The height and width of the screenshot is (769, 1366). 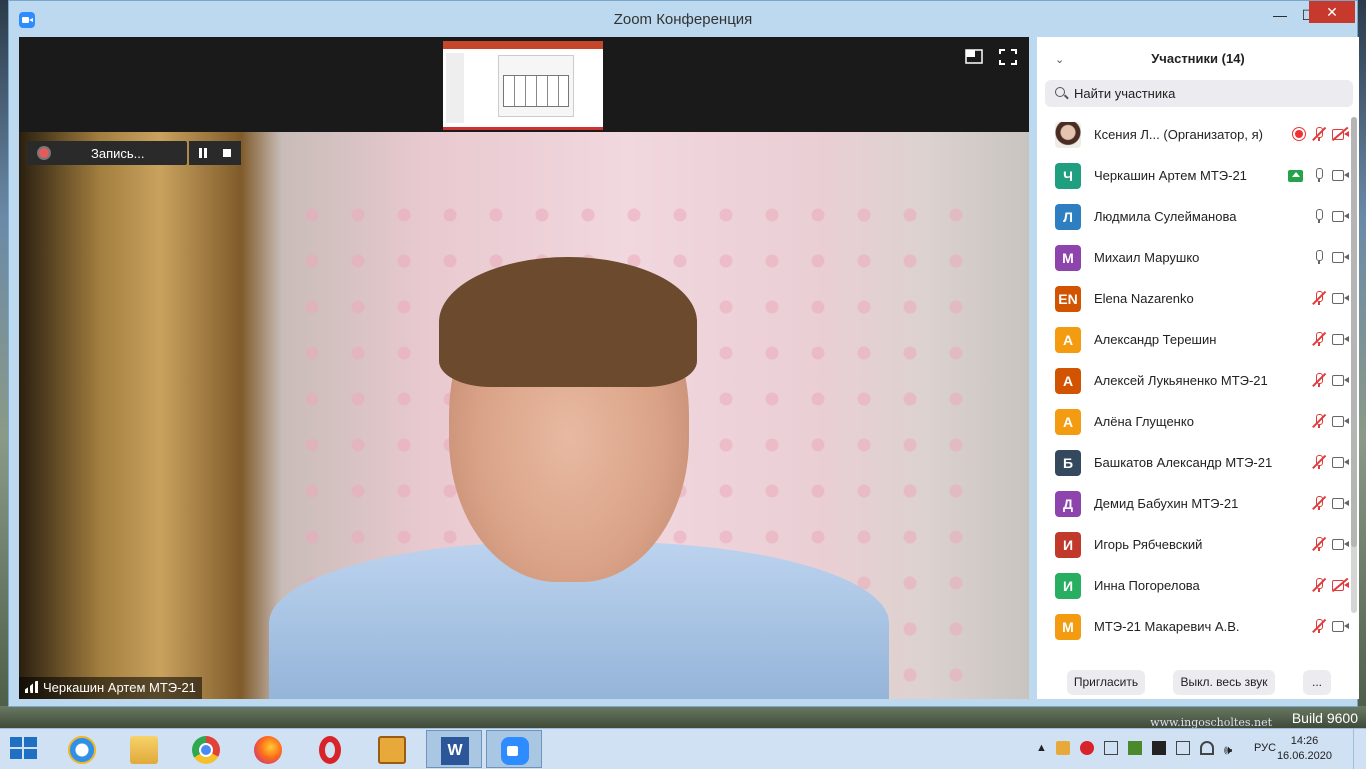 I want to click on tray-nvidia-icon, so click(x=1135, y=748).